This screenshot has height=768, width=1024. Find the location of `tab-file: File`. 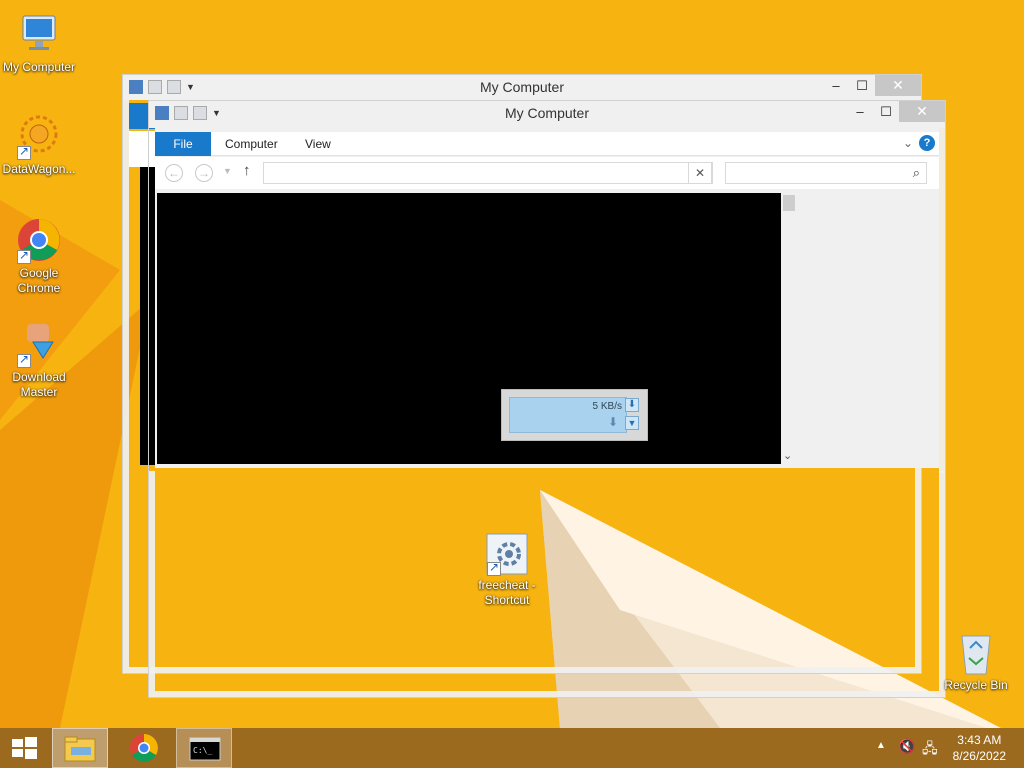

tab-file: File is located at coordinates (183, 144).